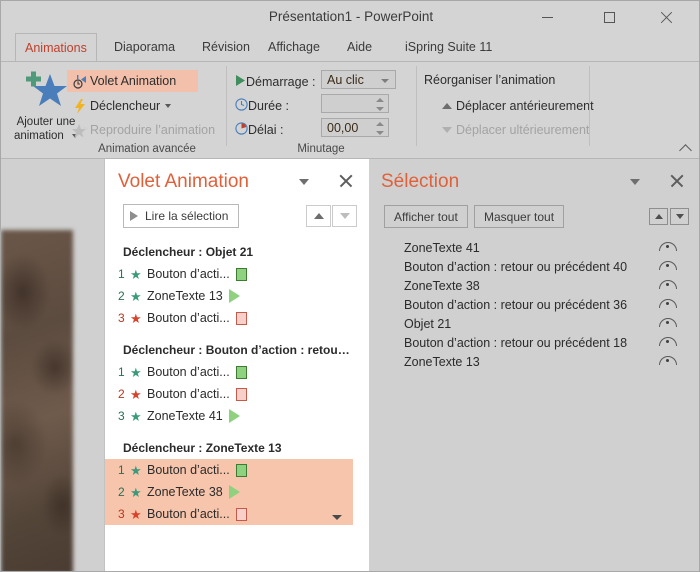  Describe the element at coordinates (359, 47) in the screenshot. I see `tab-aide: Aide` at that location.